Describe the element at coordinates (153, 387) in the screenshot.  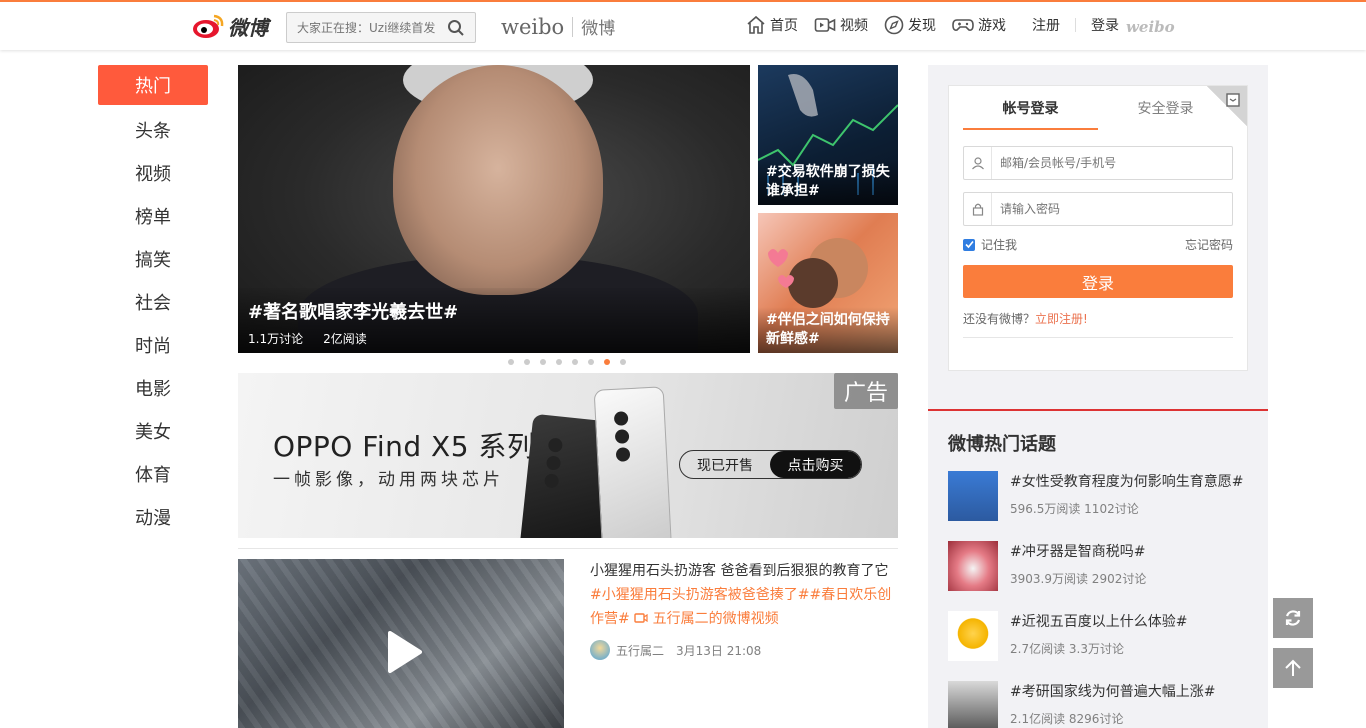
I see `category-movies: 电影` at that location.